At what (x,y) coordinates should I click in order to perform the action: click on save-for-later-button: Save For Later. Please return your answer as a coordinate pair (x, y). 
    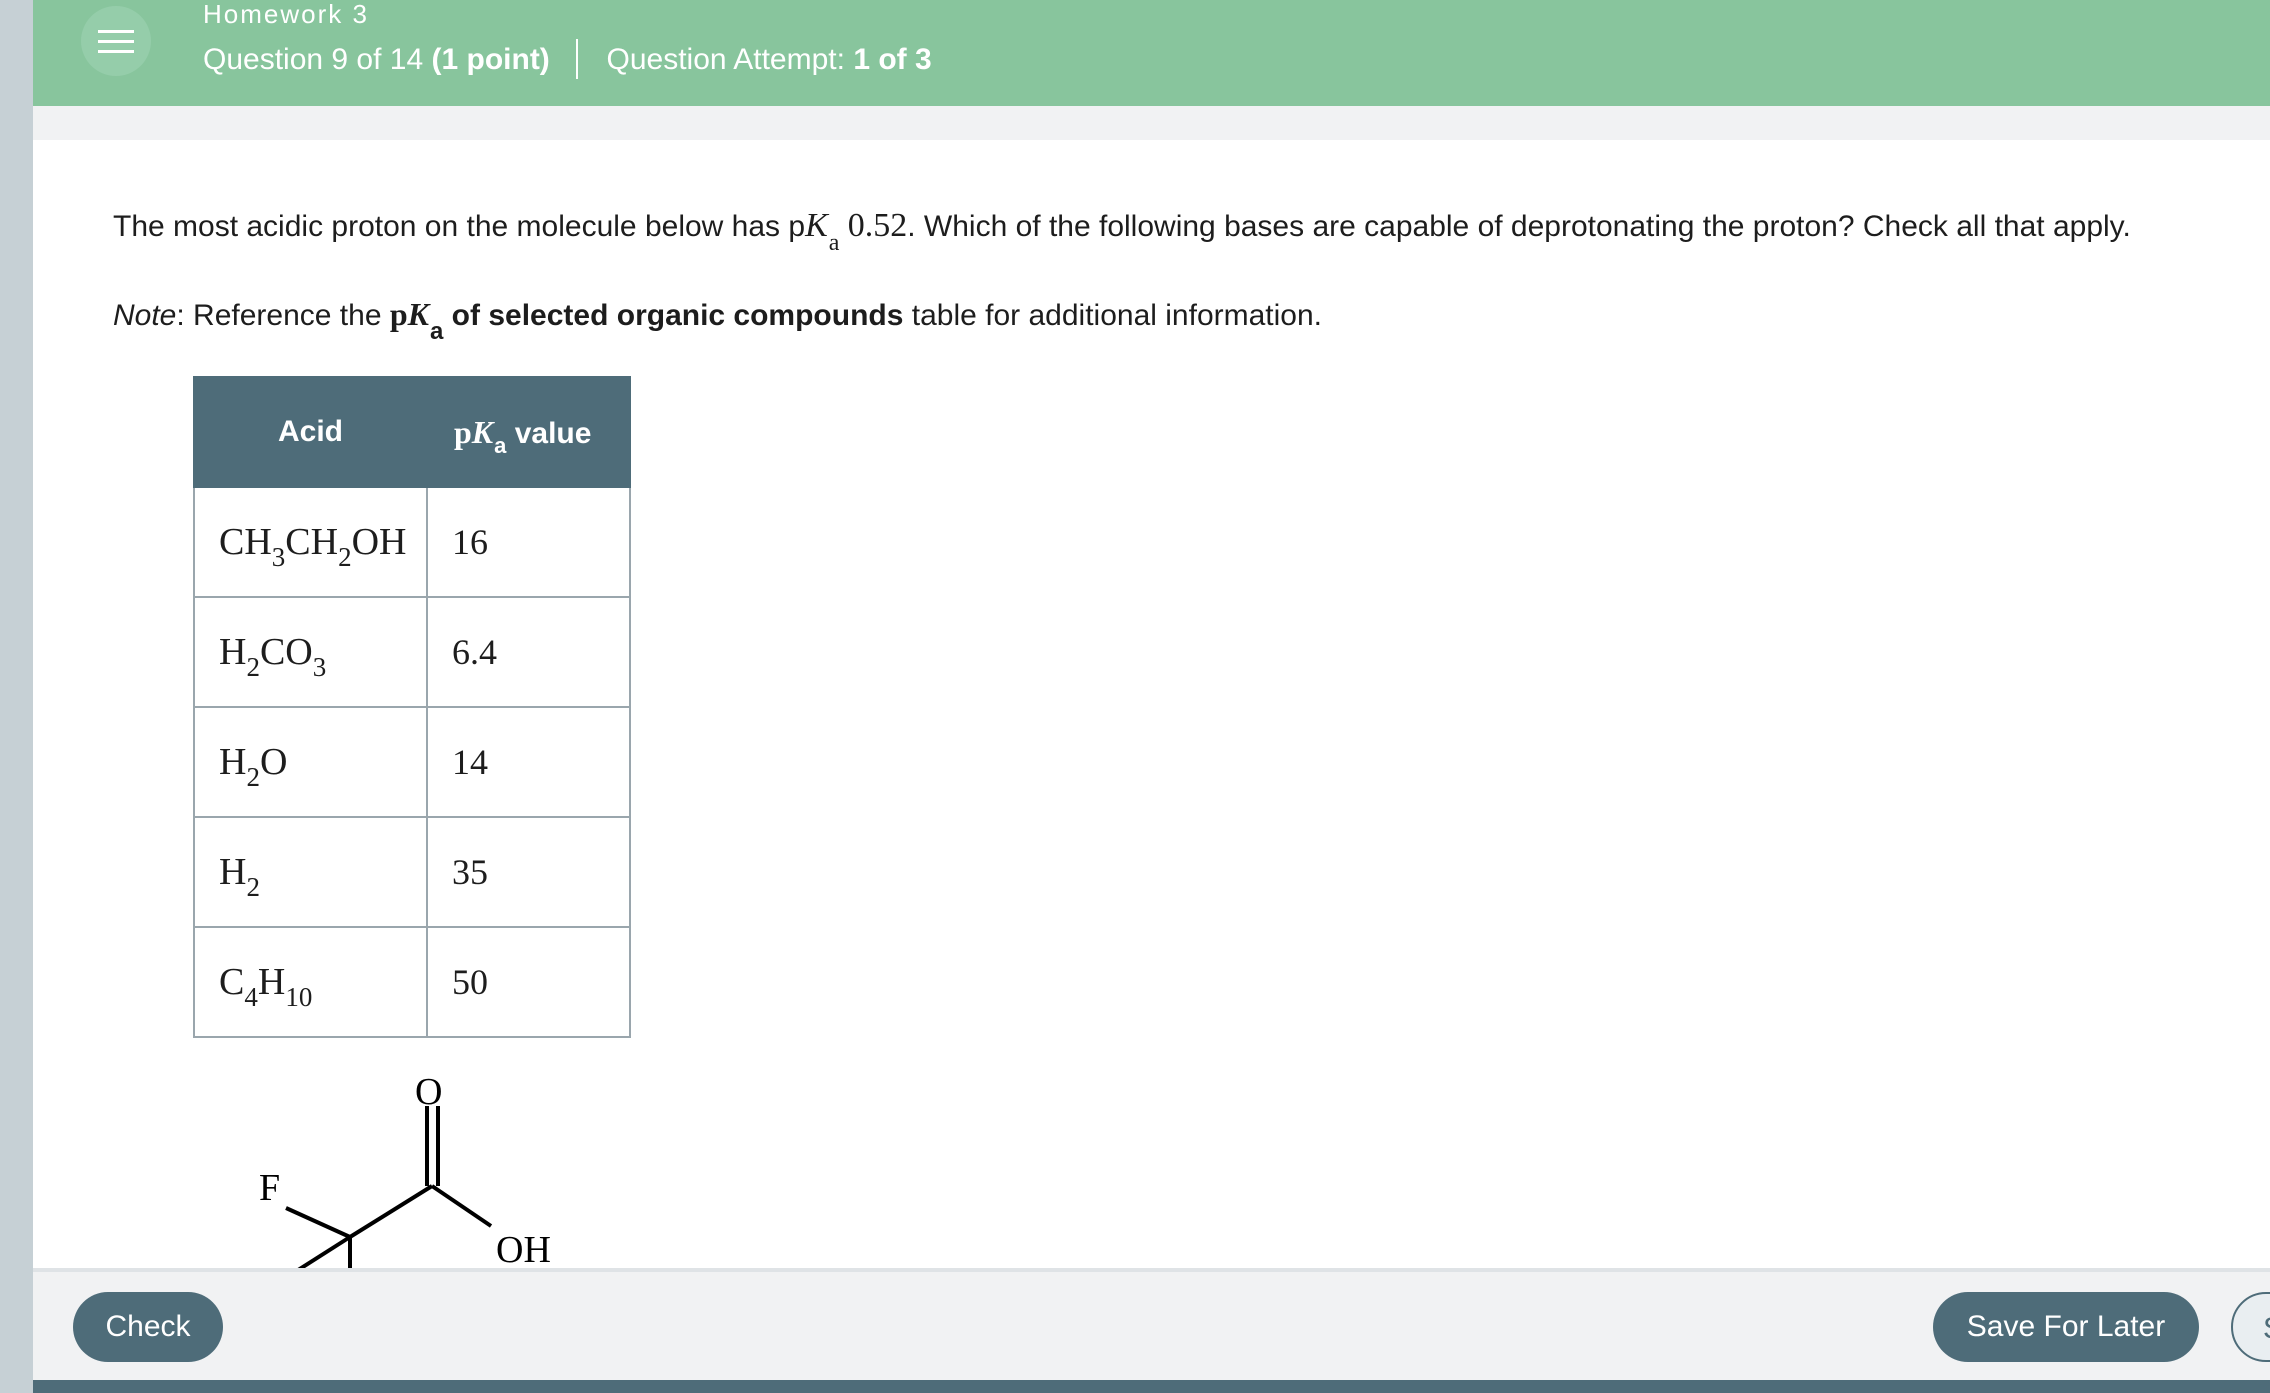
    Looking at the image, I should click on (2066, 1327).